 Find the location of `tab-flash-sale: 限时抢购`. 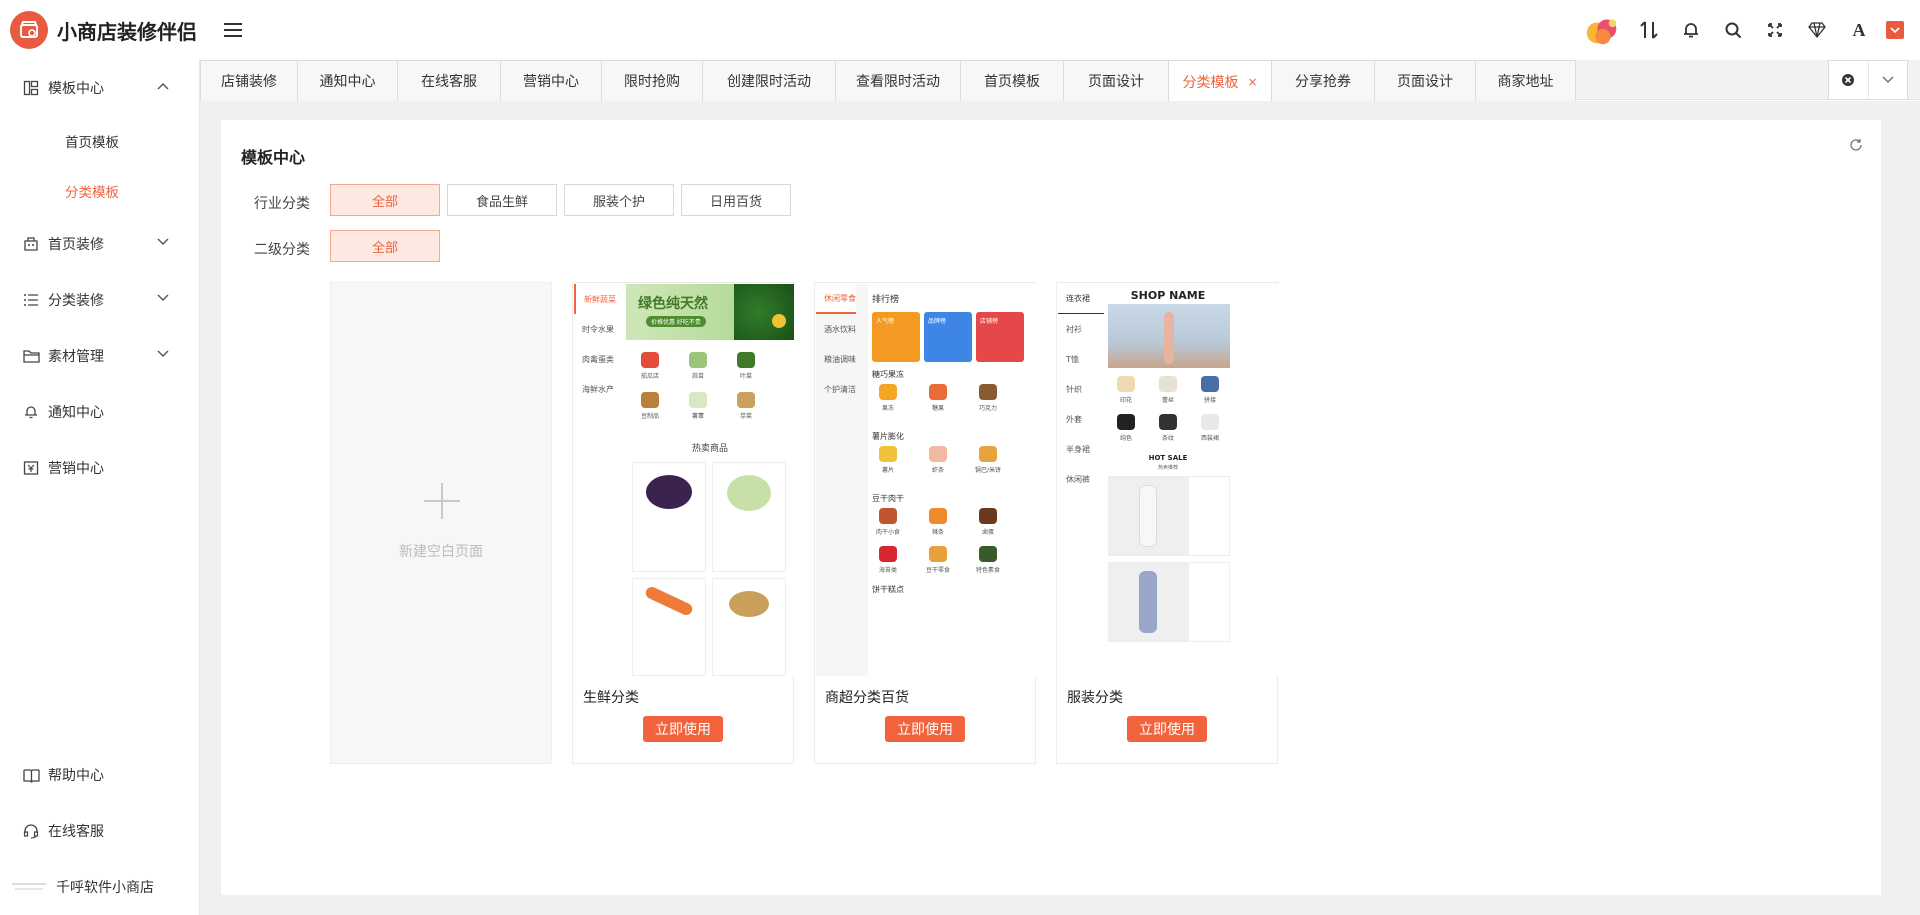

tab-flash-sale: 限时抢购 is located at coordinates (652, 80).